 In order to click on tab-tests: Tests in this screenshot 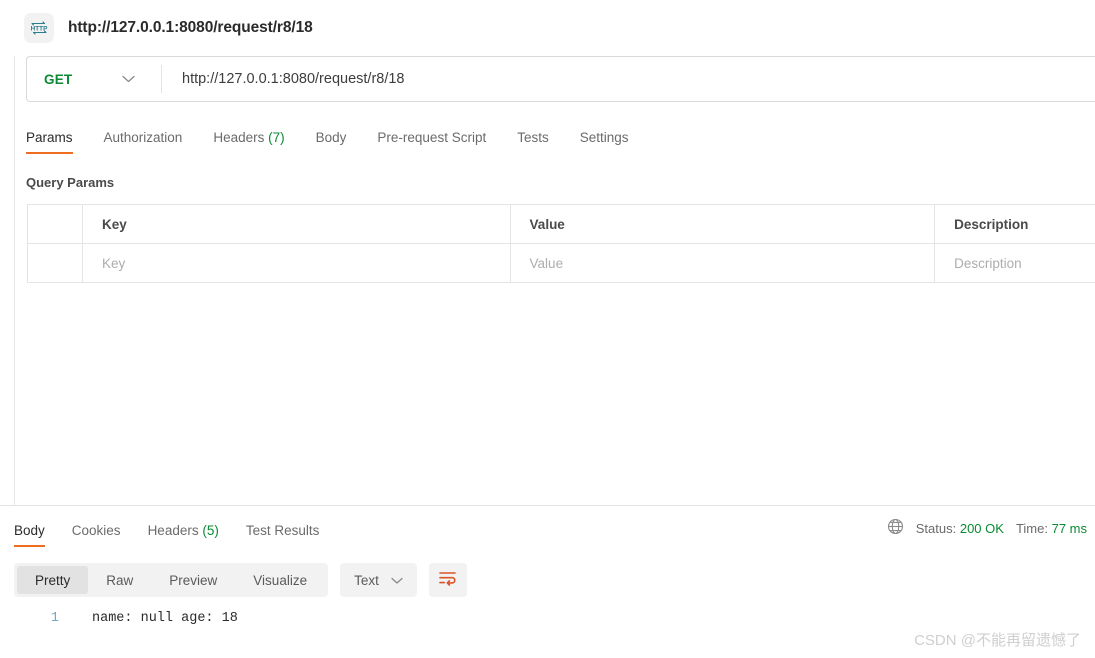, I will do `click(533, 142)`.